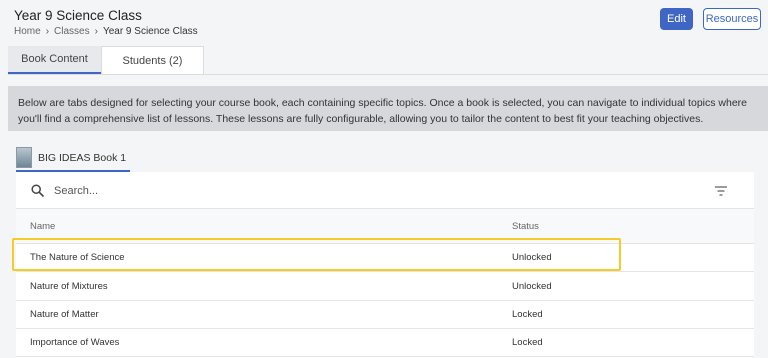  I want to click on search-input, so click(254, 191).